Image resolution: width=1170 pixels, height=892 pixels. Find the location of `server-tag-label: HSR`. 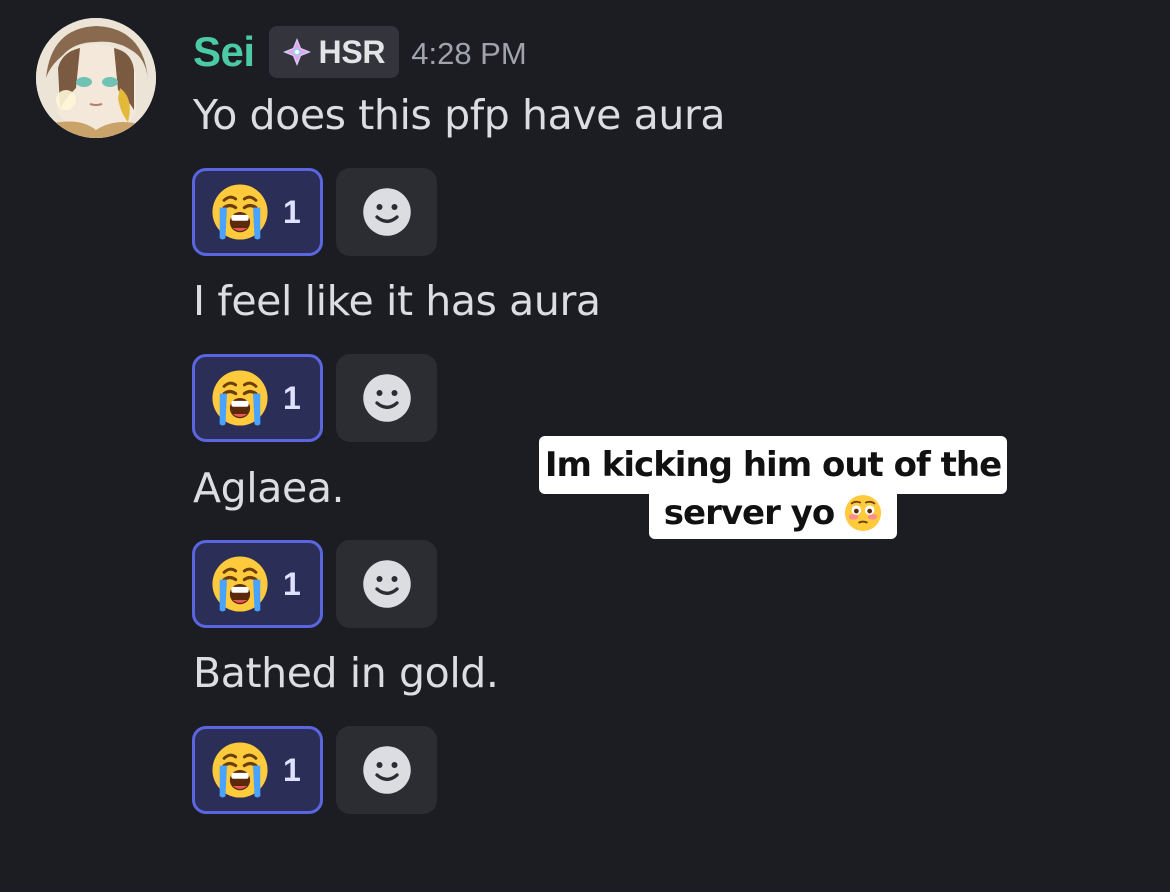

server-tag-label: HSR is located at coordinates (352, 51).